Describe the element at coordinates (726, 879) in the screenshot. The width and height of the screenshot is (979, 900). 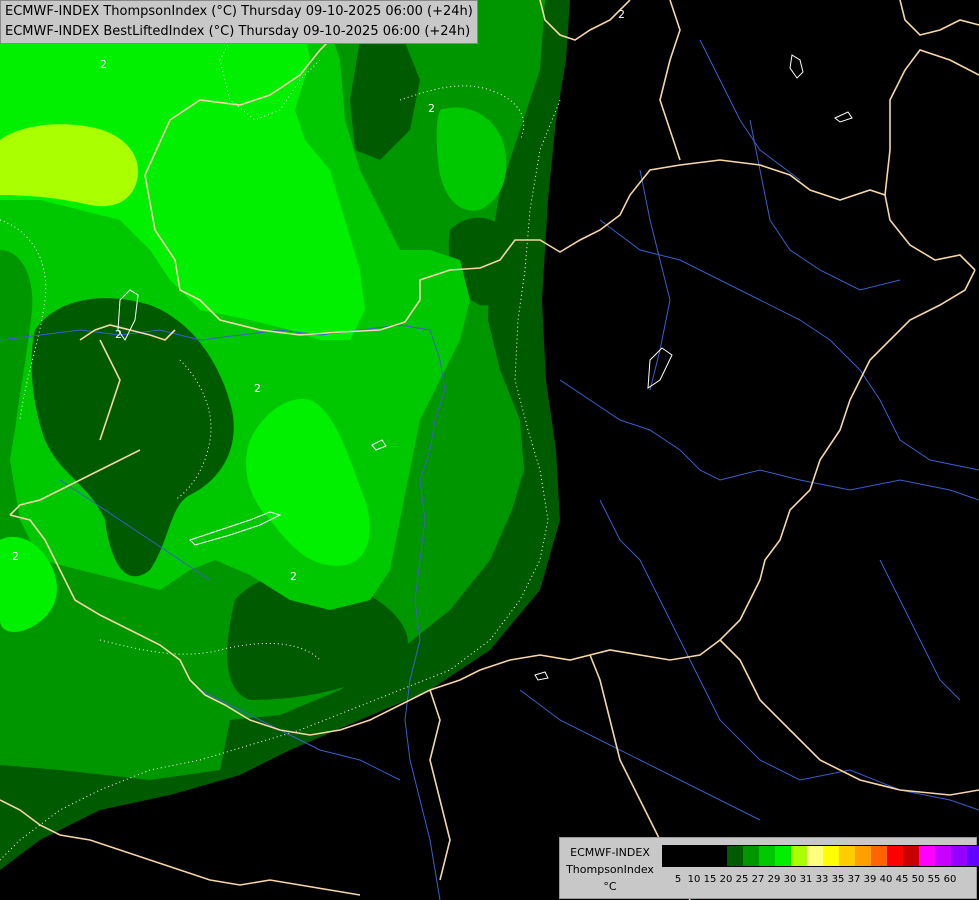
I see `legend-tick-label: 20` at that location.